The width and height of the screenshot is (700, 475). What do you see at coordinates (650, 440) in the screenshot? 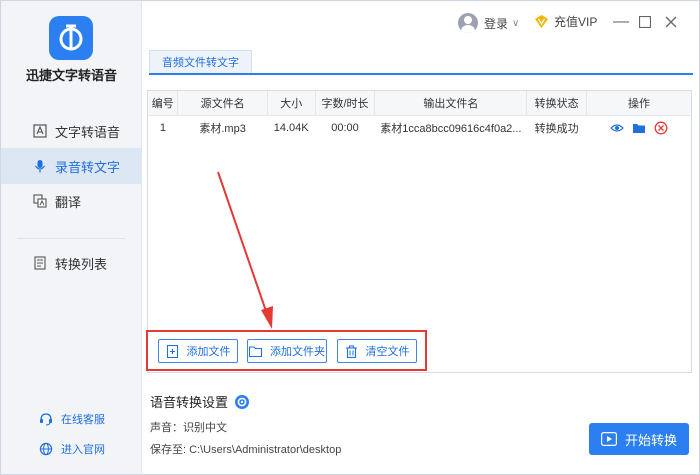
I see `start-conversion-label: 开始转换` at bounding box center [650, 440].